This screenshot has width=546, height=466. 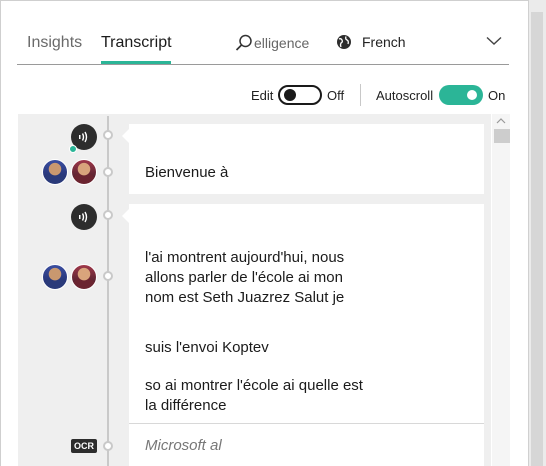 What do you see at coordinates (502, 136) in the screenshot?
I see `scrollbar-thumb` at bounding box center [502, 136].